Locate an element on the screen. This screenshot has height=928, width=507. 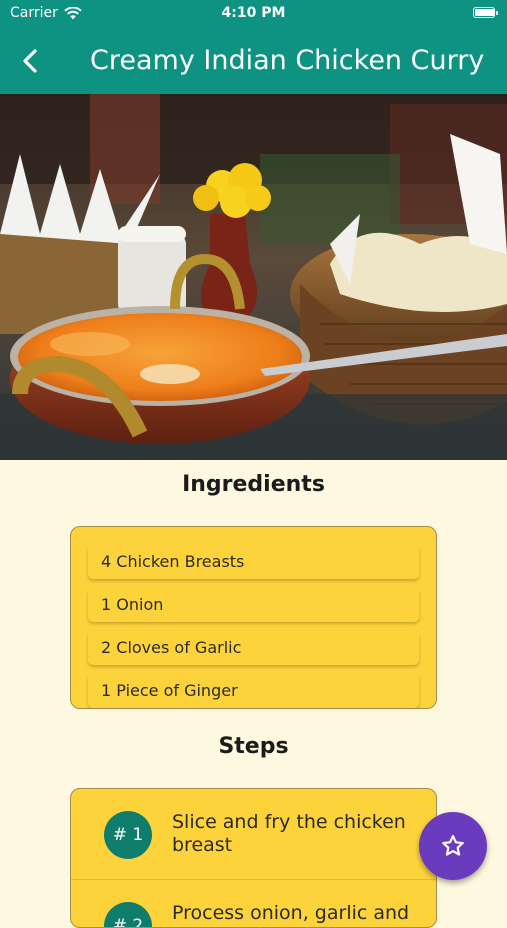
app-bar: Creamy Indian Chicken Curry is located at coordinates (253, 61).